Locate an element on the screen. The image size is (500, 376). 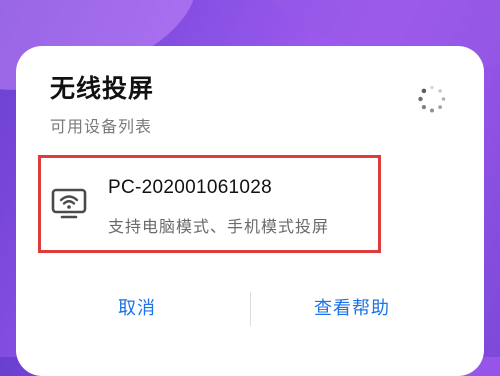
wireless-display-icon is located at coordinates (69, 203).